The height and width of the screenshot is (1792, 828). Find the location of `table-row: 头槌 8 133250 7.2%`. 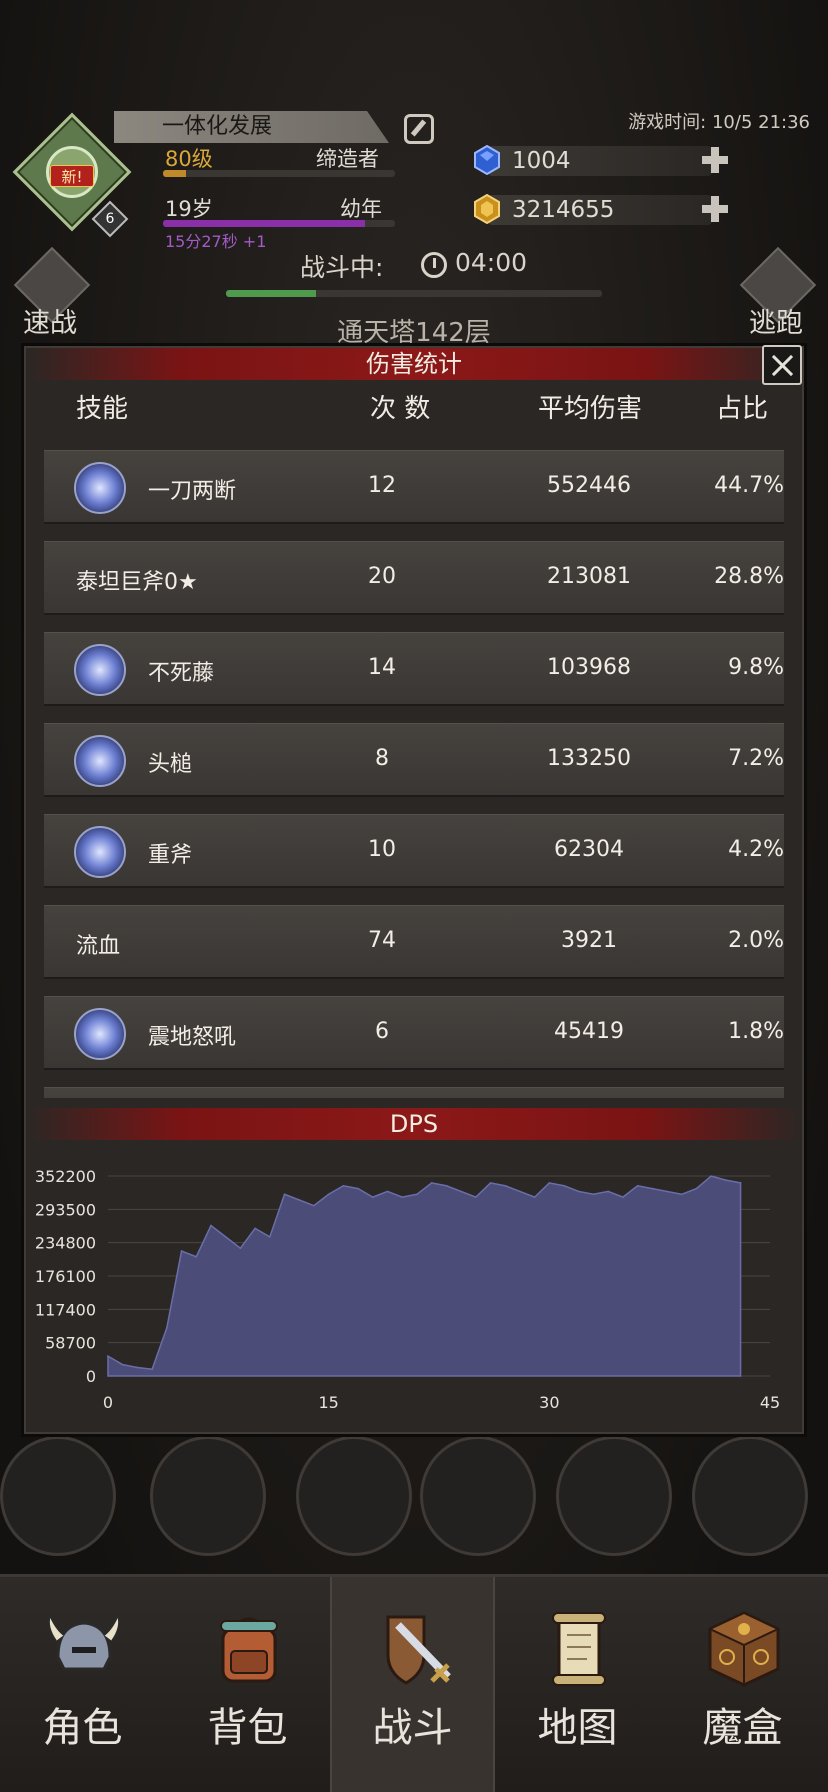

table-row: 头槌 8 133250 7.2% is located at coordinates (414, 760).